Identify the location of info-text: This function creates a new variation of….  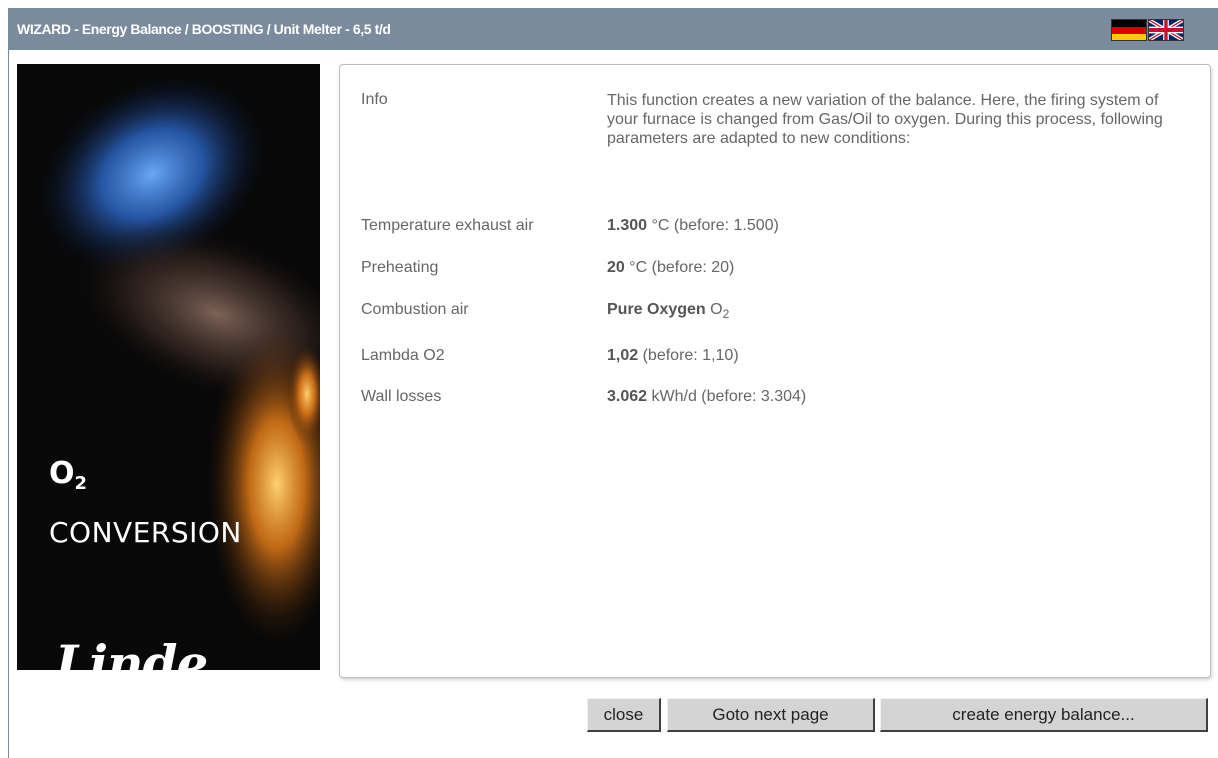
(885, 119).